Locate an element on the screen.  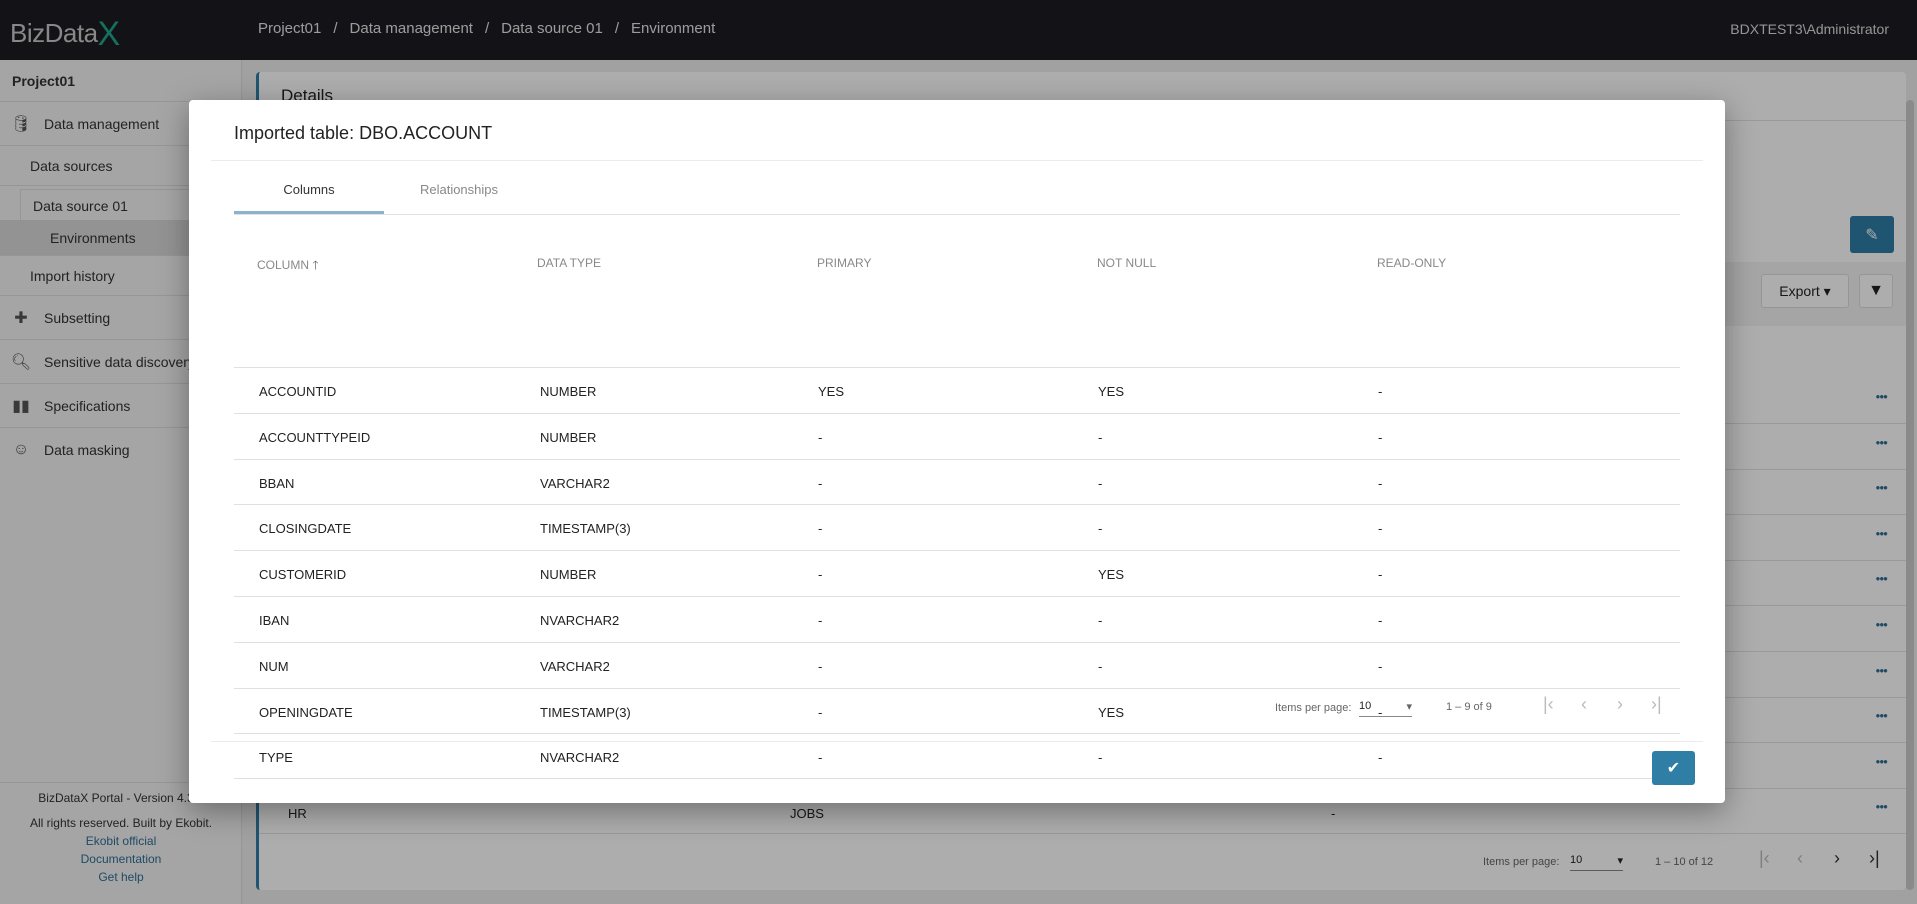
header-column: COLUMN 🡑 is located at coordinates (288, 266).